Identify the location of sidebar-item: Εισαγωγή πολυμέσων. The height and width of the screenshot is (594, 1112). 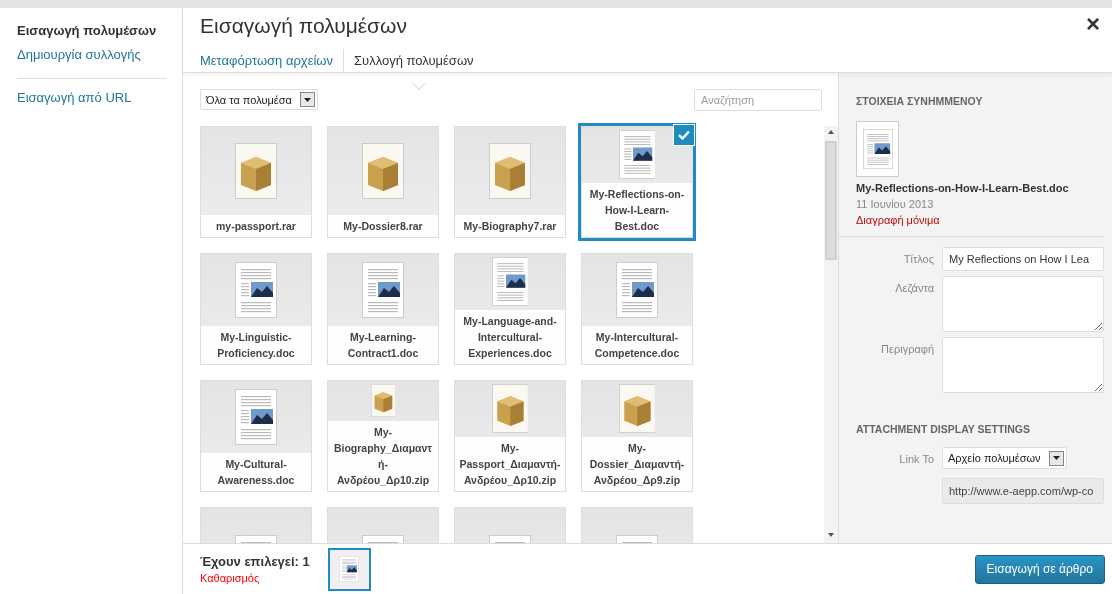
(91, 31).